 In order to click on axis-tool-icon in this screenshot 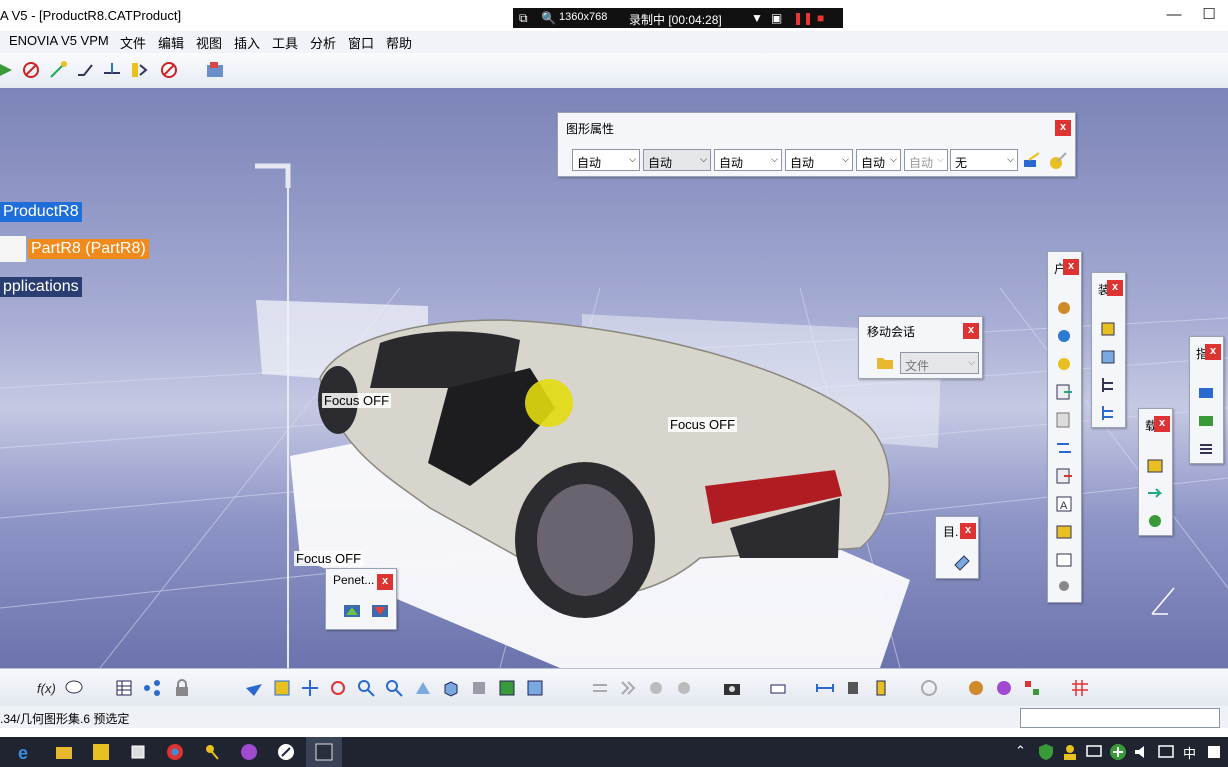, I will do `click(112, 70)`.